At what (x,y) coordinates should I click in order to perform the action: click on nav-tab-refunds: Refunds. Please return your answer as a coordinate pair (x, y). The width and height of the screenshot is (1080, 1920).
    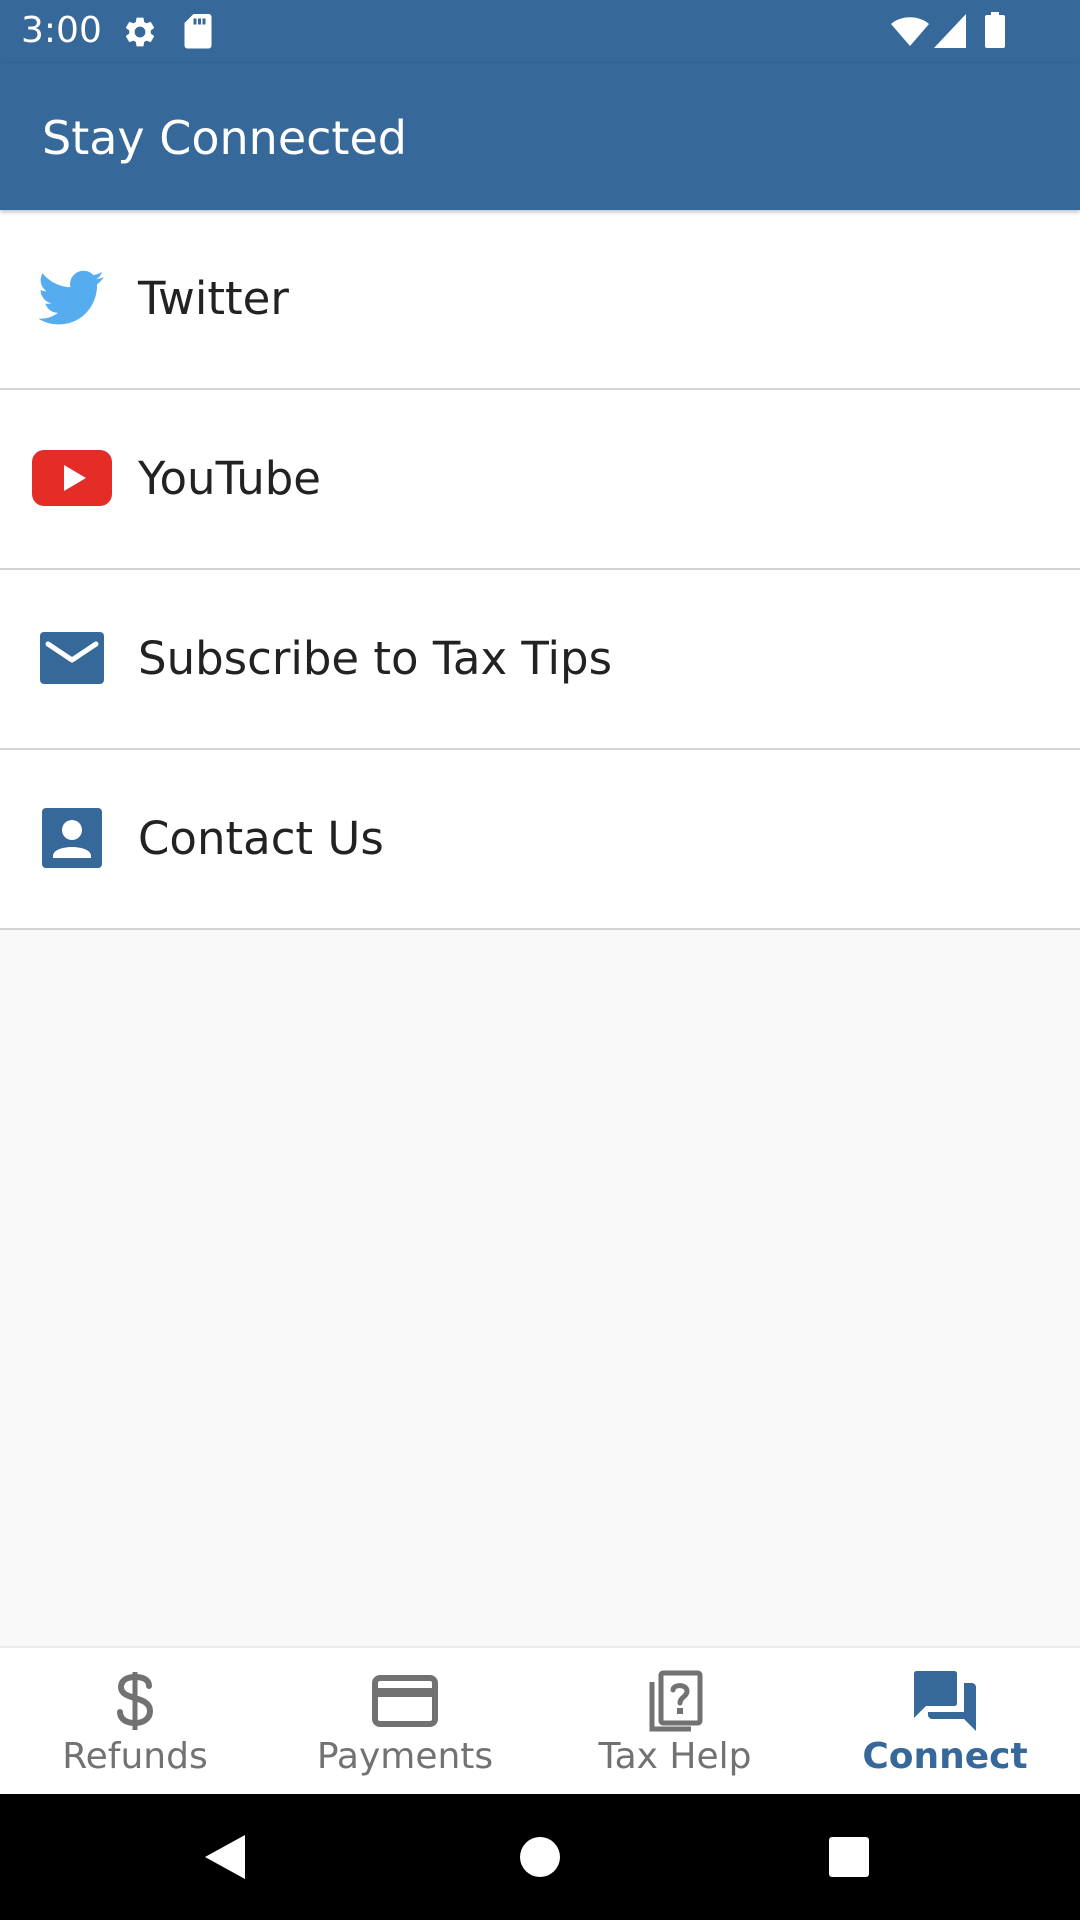
    Looking at the image, I should click on (135, 1721).